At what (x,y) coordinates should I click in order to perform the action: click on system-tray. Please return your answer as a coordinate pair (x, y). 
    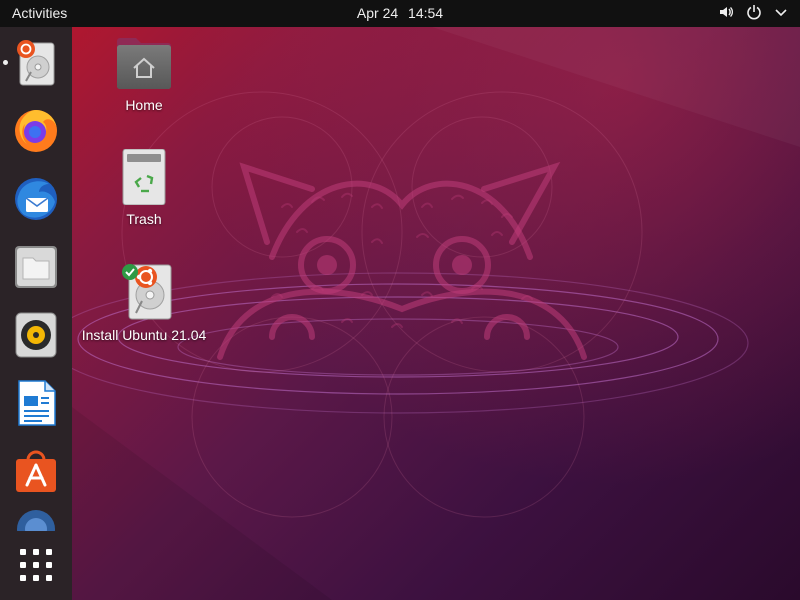
    Looking at the image, I should click on (753, 12).